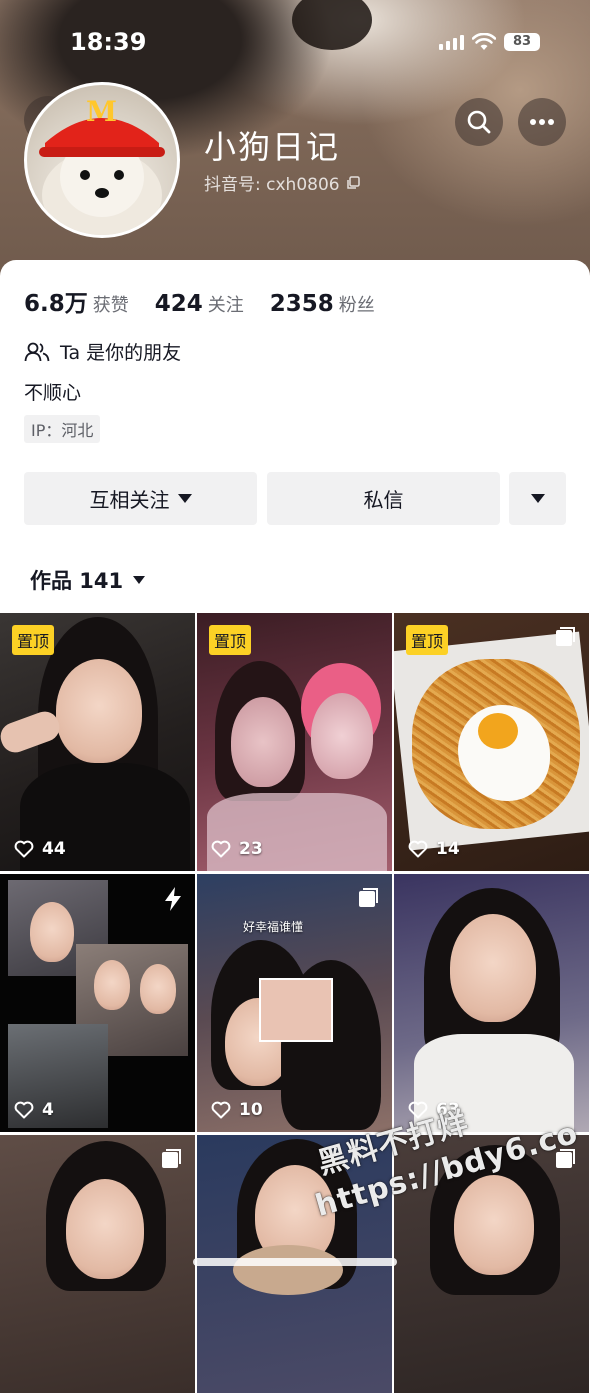 This screenshot has width=590, height=1393. What do you see at coordinates (129, 500) in the screenshot?
I see `mutual-follow-label: 互相关注` at bounding box center [129, 500].